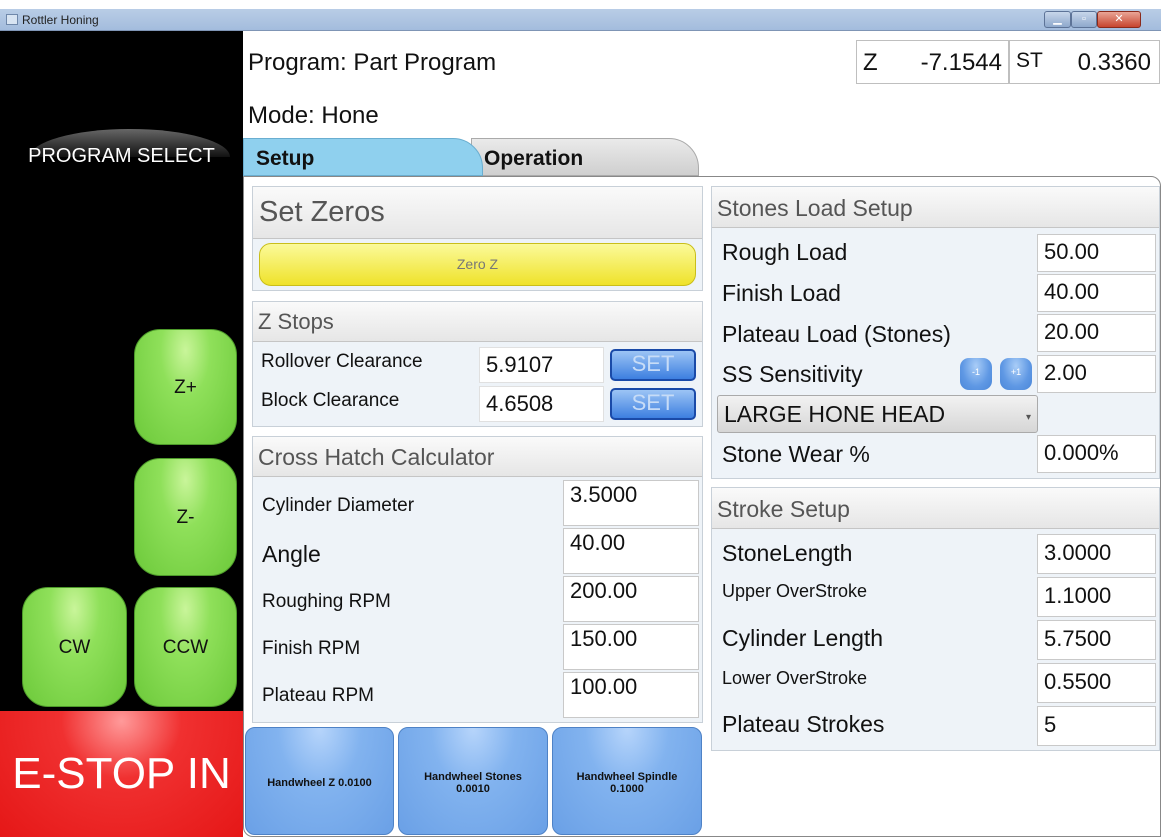  I want to click on stones-load-title: Stones Load Setup, so click(935, 207).